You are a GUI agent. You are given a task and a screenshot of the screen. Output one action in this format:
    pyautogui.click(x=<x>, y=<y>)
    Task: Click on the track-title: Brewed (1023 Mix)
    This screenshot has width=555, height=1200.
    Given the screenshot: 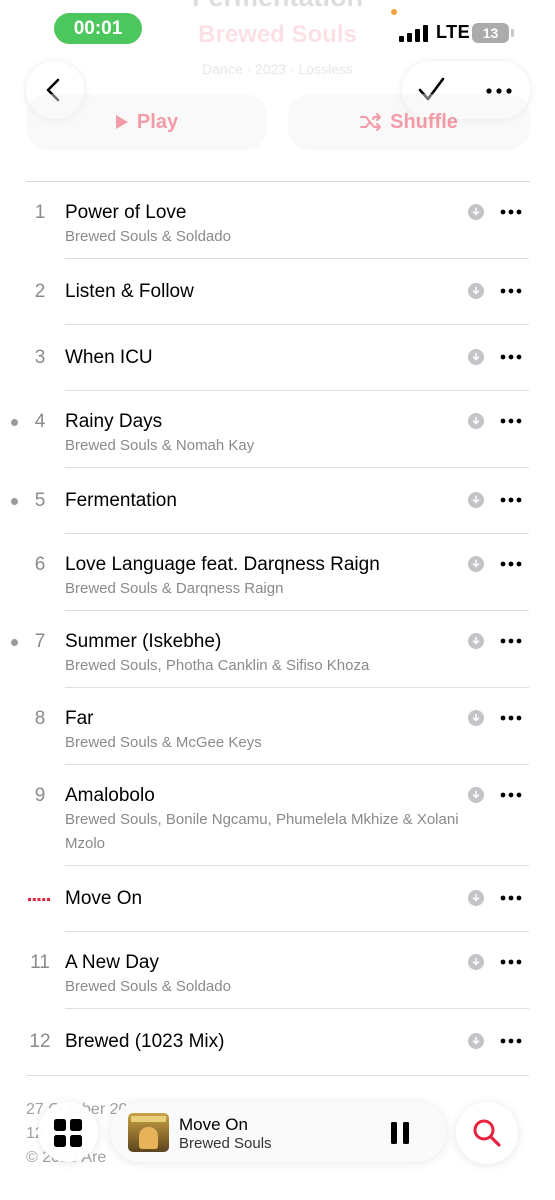 What is the action you would take?
    pyautogui.click(x=145, y=1041)
    